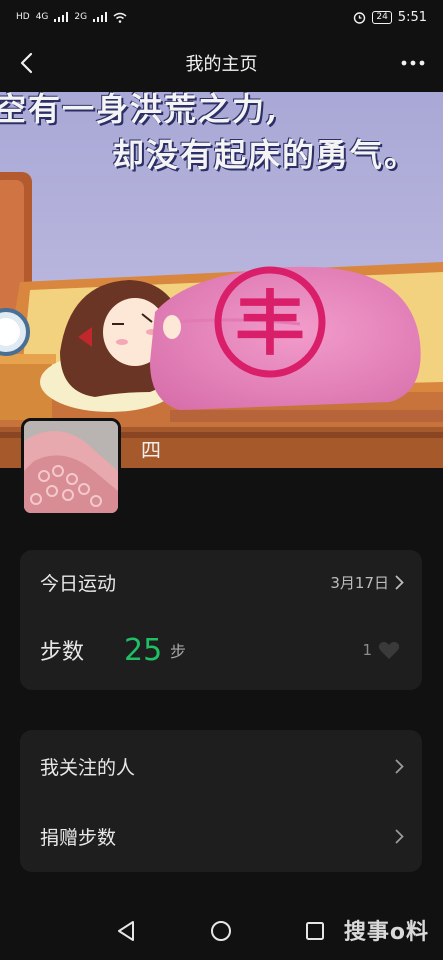 The image size is (443, 960). I want to click on cover-caption: 空有一身洪荒之力, 却没有起床的勇气。, so click(221, 147).